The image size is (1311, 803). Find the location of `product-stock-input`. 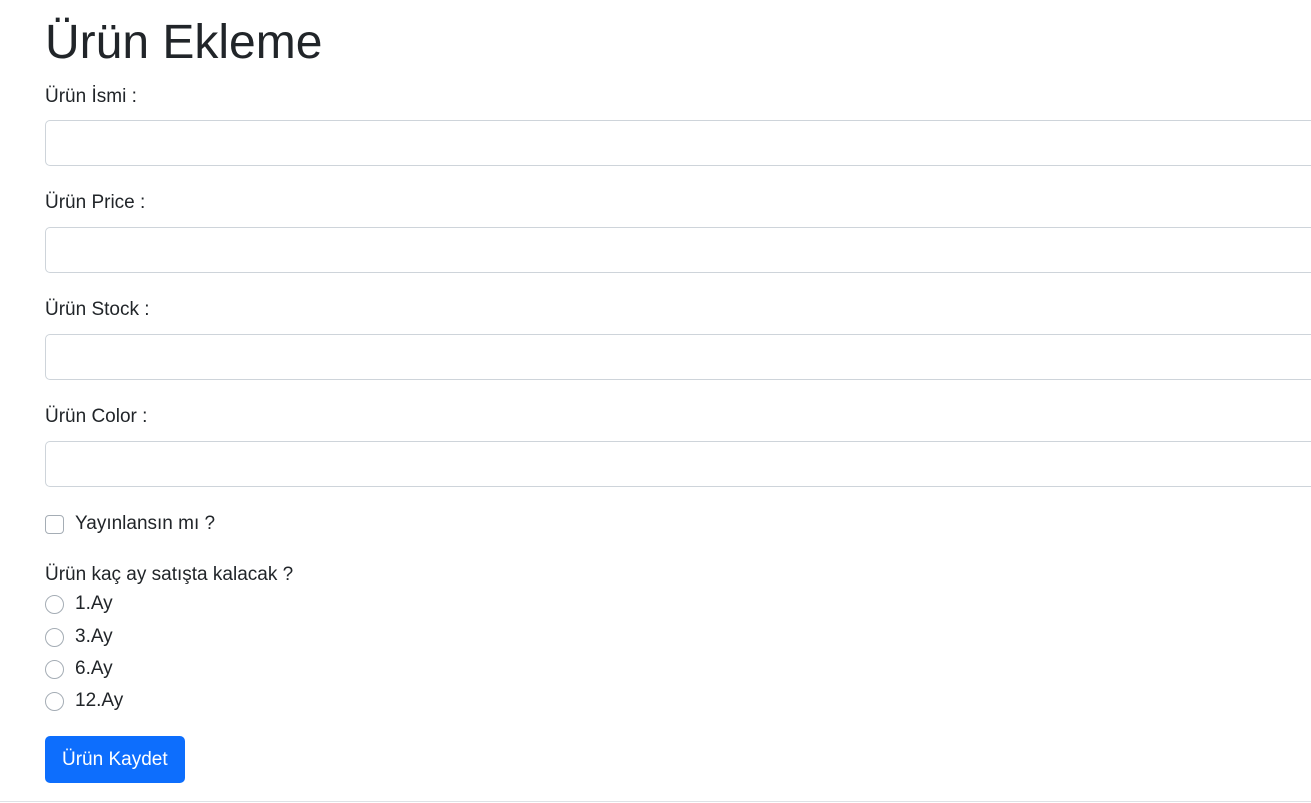

product-stock-input is located at coordinates (678, 357).